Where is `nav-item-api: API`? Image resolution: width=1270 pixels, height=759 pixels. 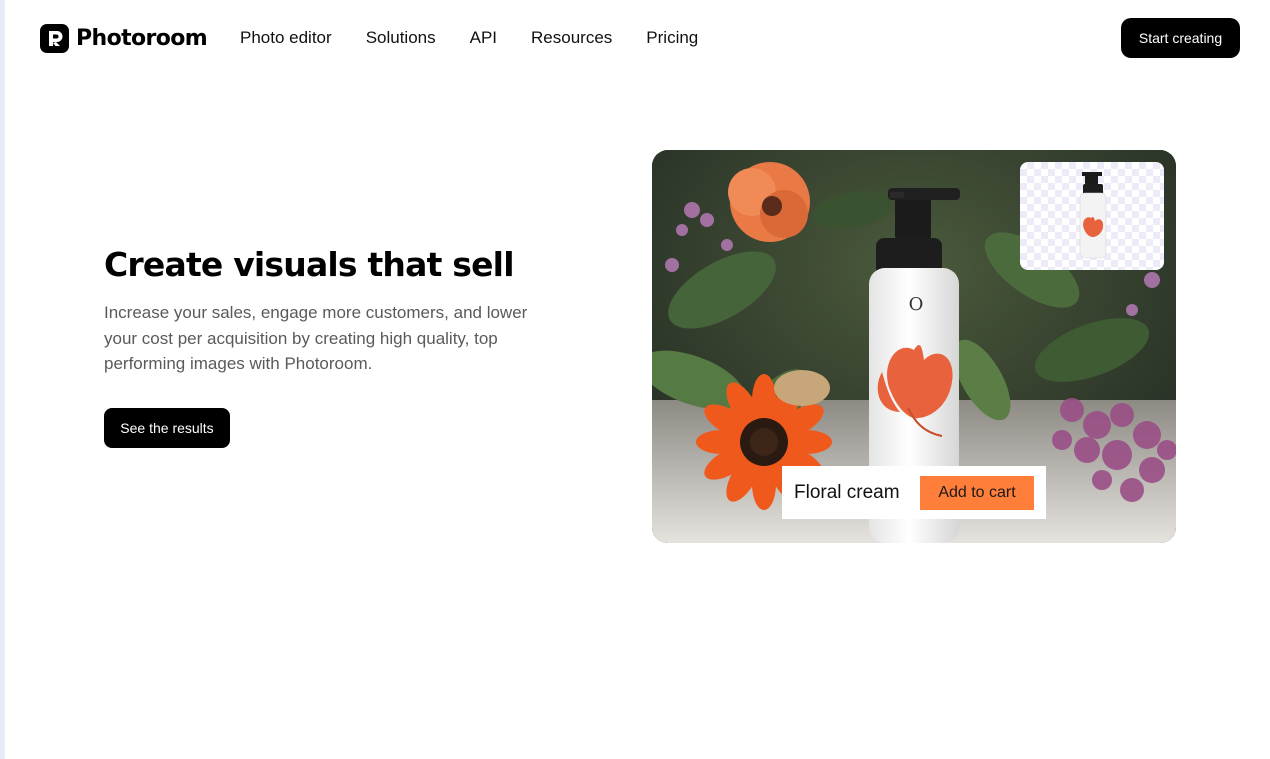
nav-item-api: API is located at coordinates (483, 38).